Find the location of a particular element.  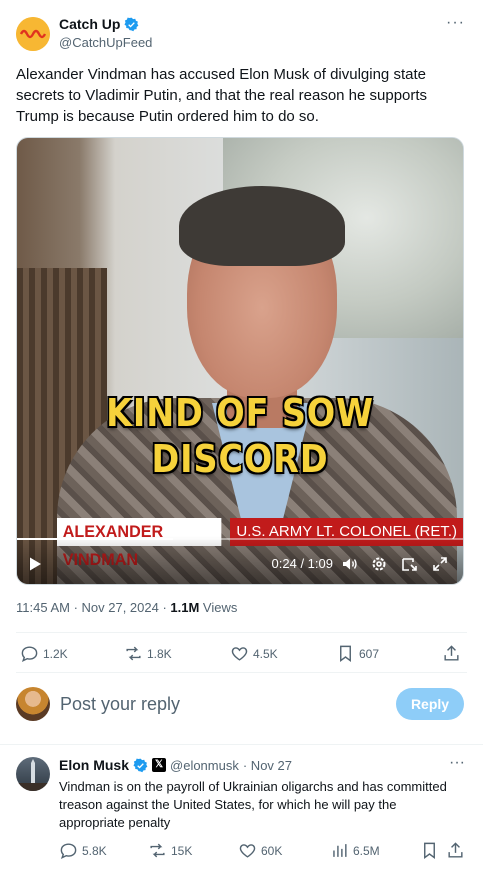

like-action: 60K is located at coordinates (260, 850).